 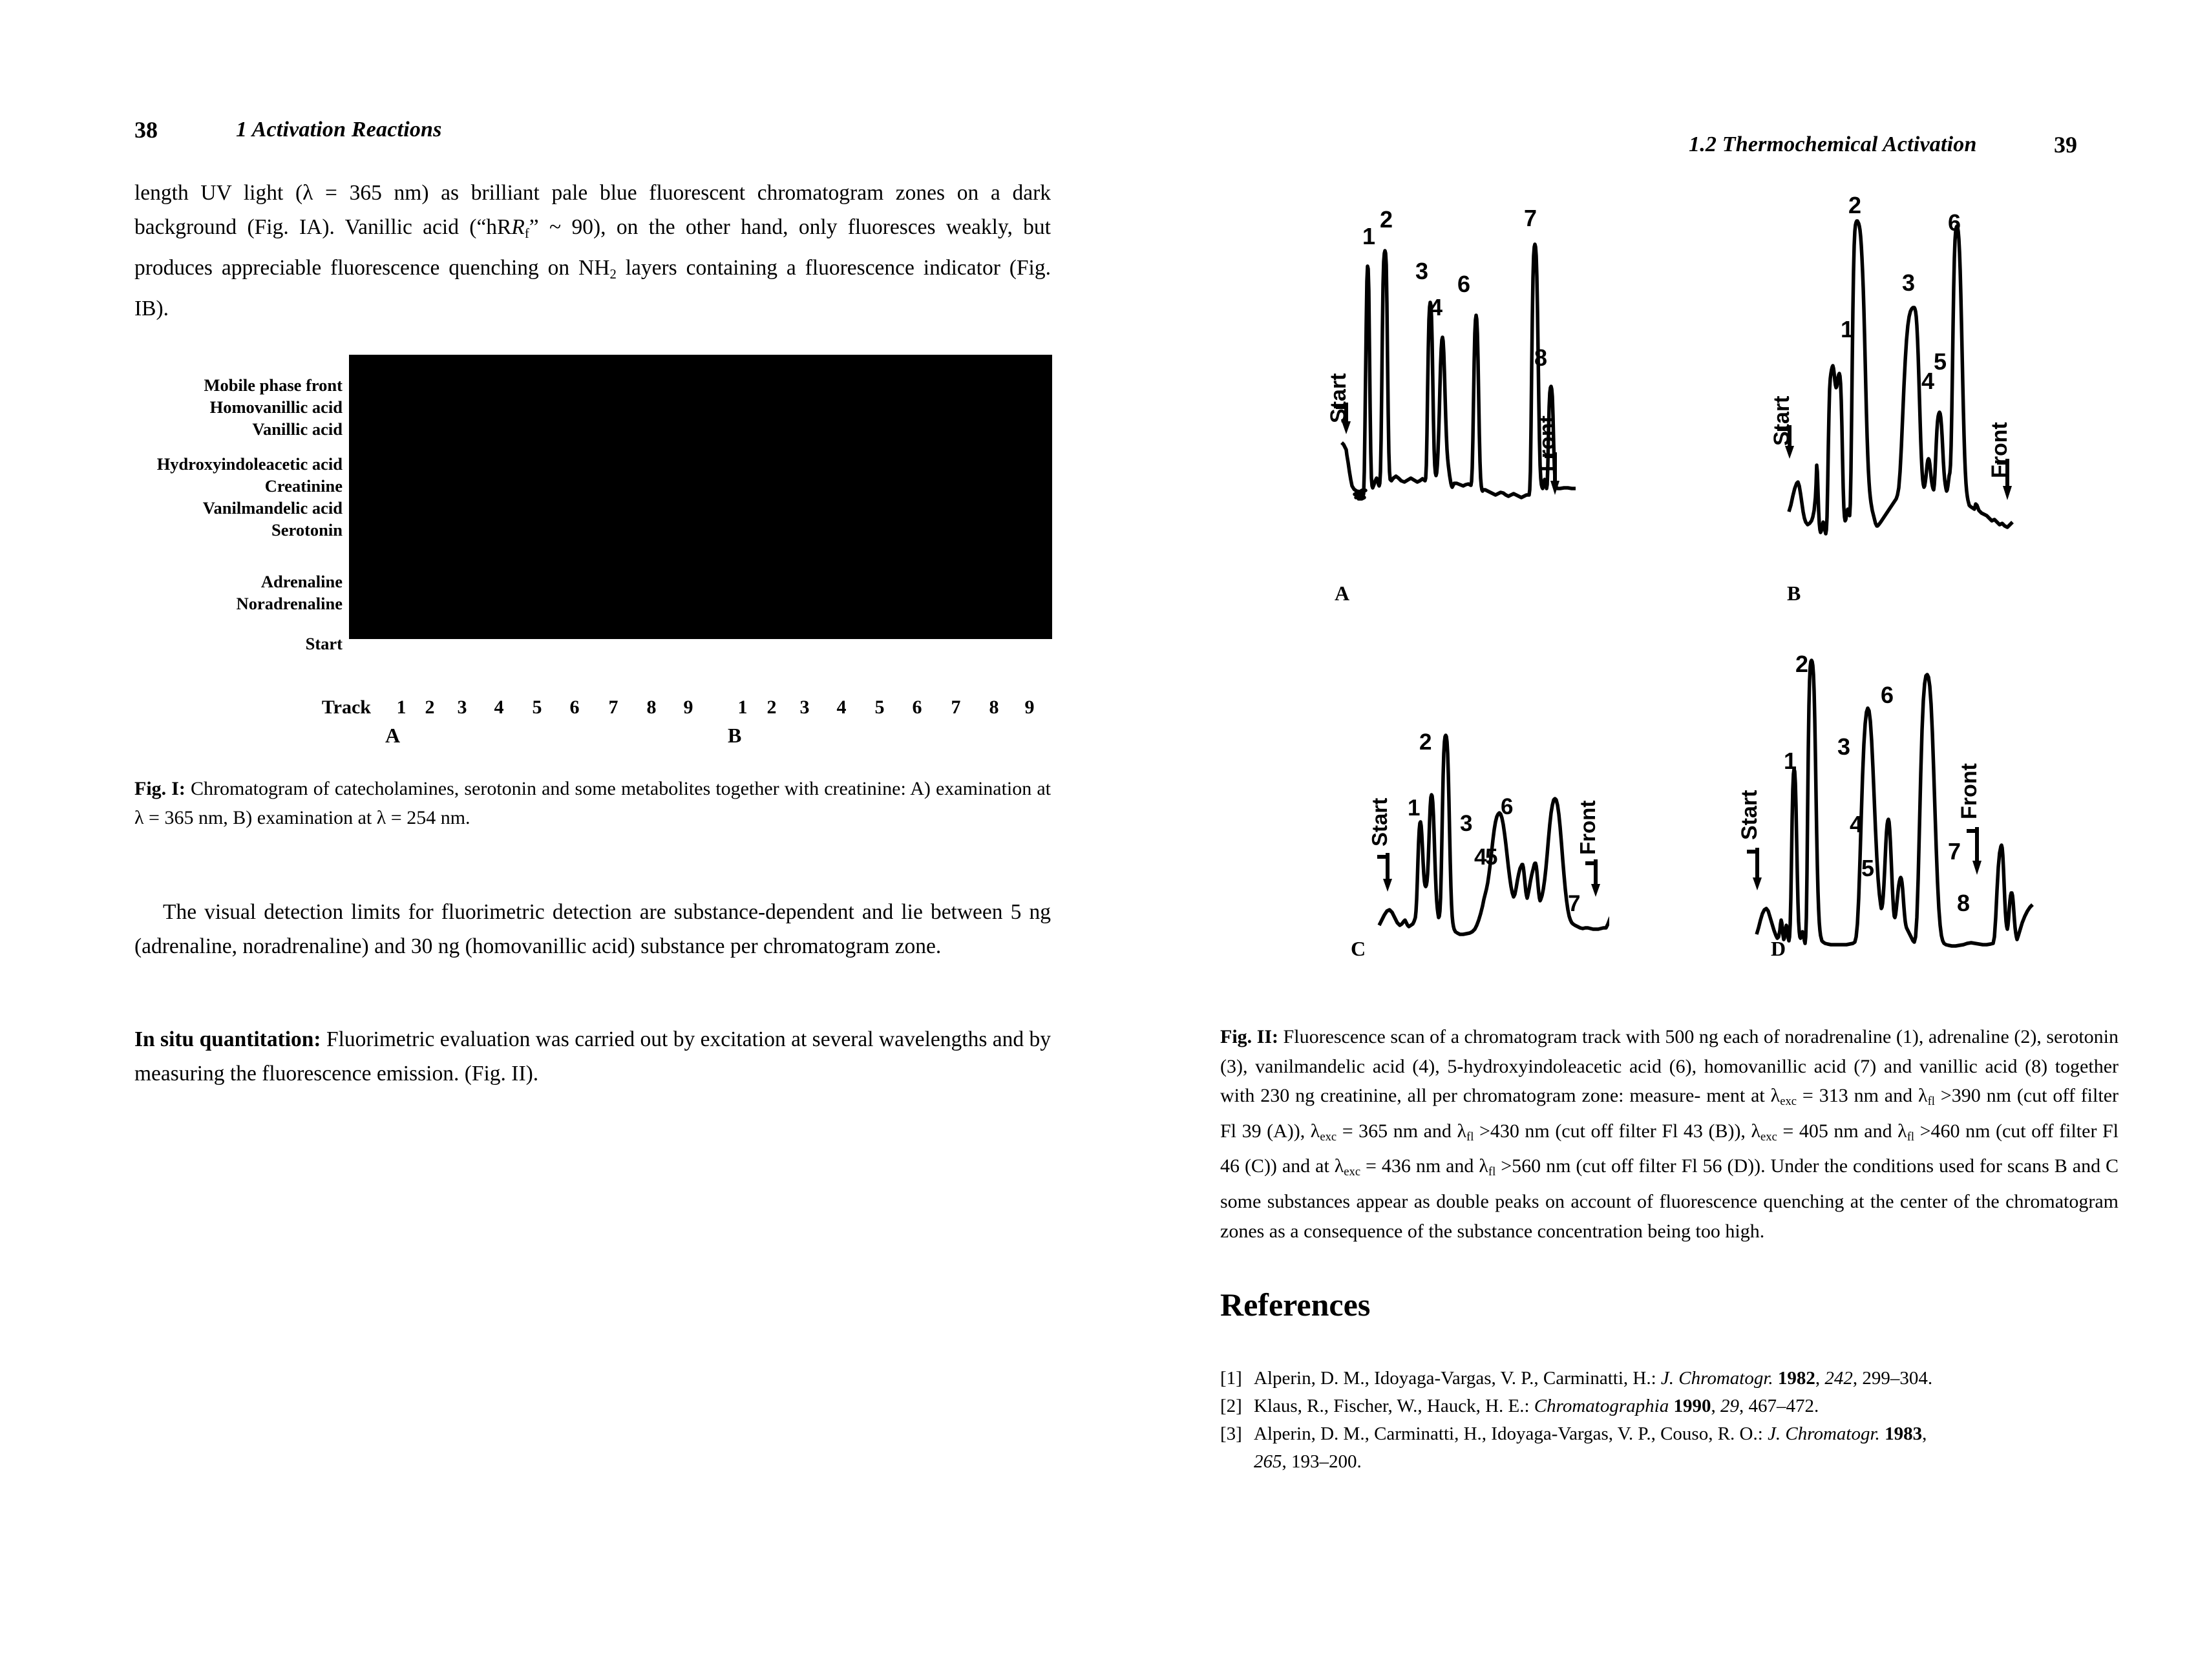 What do you see at coordinates (1540, 357) in the screenshot?
I see `peak-label-a-8: 8` at bounding box center [1540, 357].